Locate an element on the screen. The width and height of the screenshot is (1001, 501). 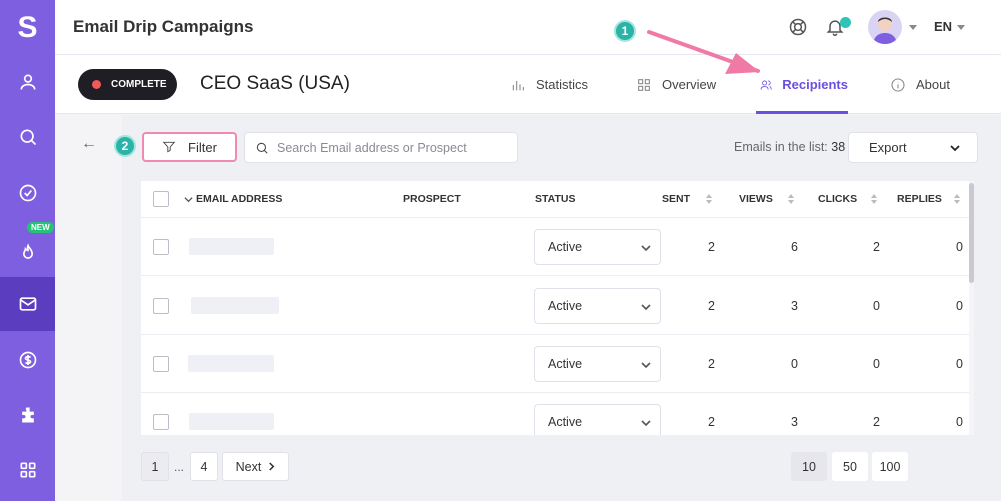
help-button is located at coordinates (798, 27).